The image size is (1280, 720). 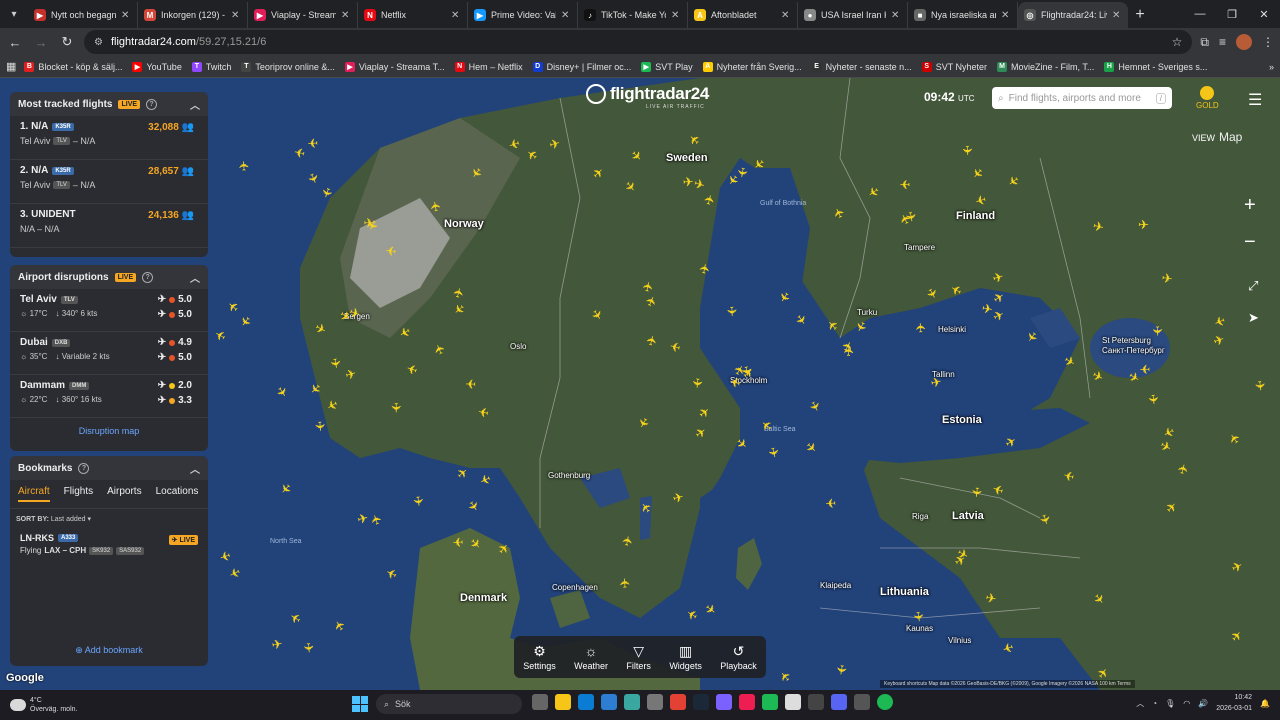 What do you see at coordinates (1217, 137) in the screenshot?
I see `view-selector: VIEW Map` at bounding box center [1217, 137].